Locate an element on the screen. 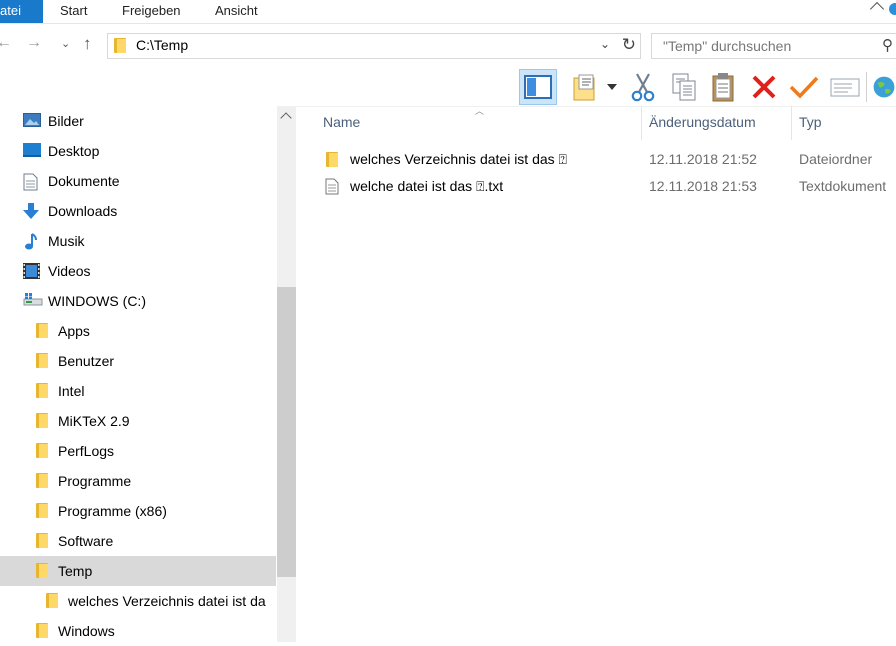 Image resolution: width=896 pixels, height=646 pixels. sidebar-item-15: Software is located at coordinates (138, 541).